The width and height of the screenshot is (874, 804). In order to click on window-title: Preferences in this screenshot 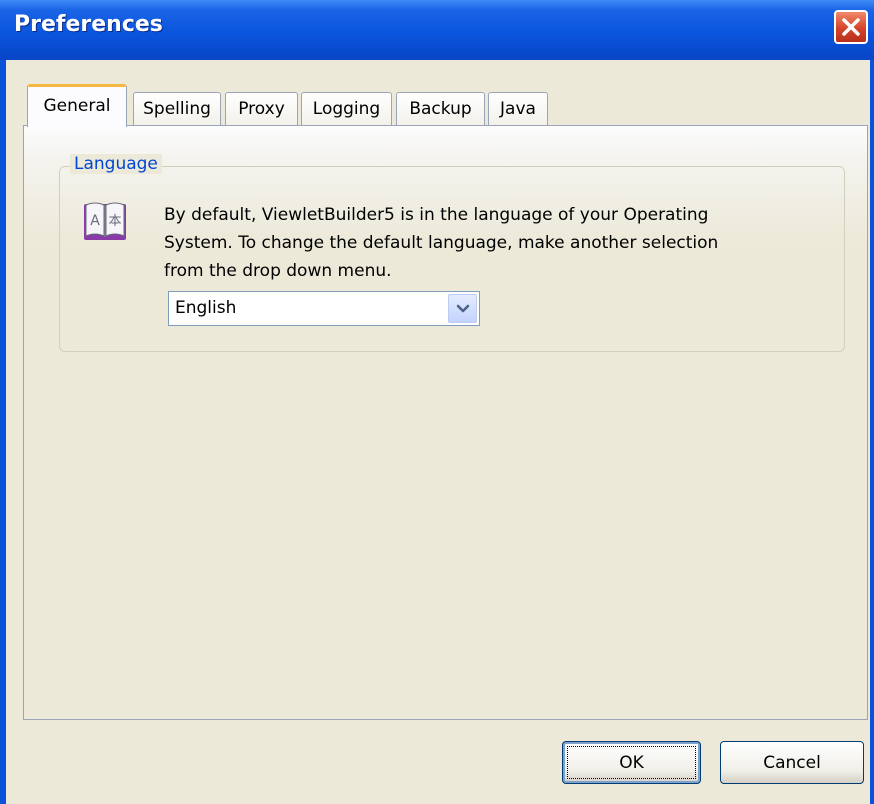, I will do `click(88, 24)`.